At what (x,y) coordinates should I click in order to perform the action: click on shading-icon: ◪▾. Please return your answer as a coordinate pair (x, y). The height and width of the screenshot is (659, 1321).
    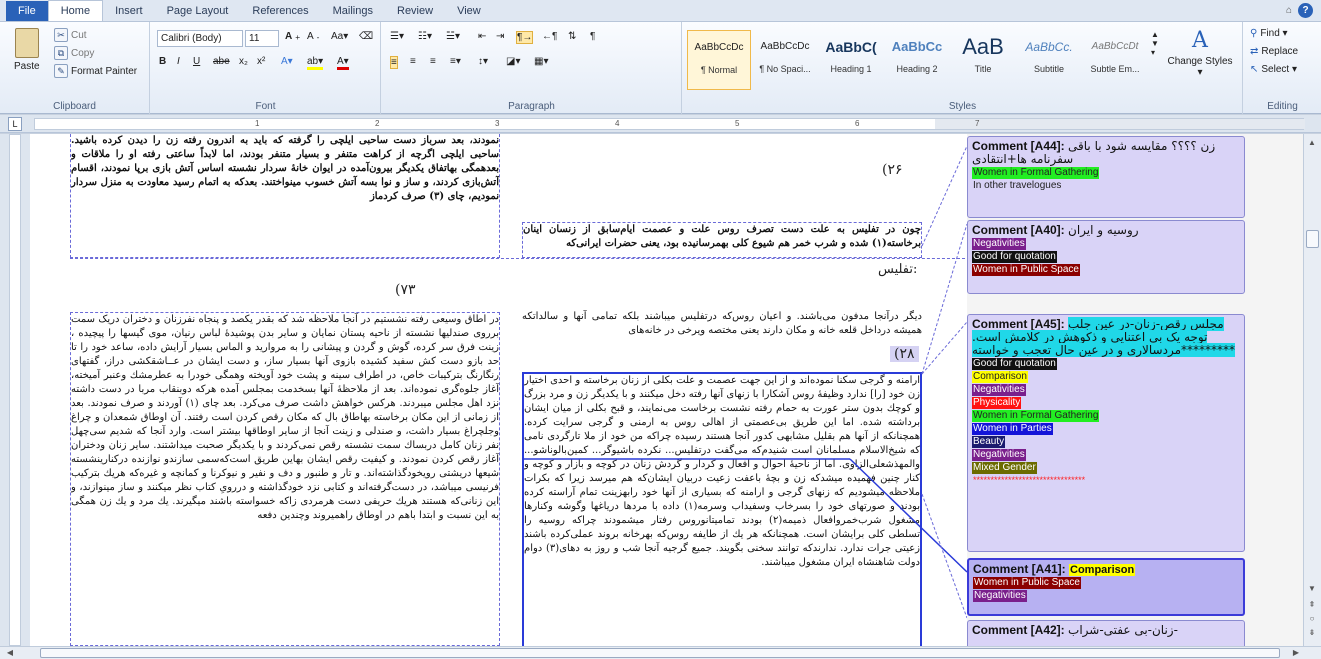
    Looking at the image, I should click on (513, 61).